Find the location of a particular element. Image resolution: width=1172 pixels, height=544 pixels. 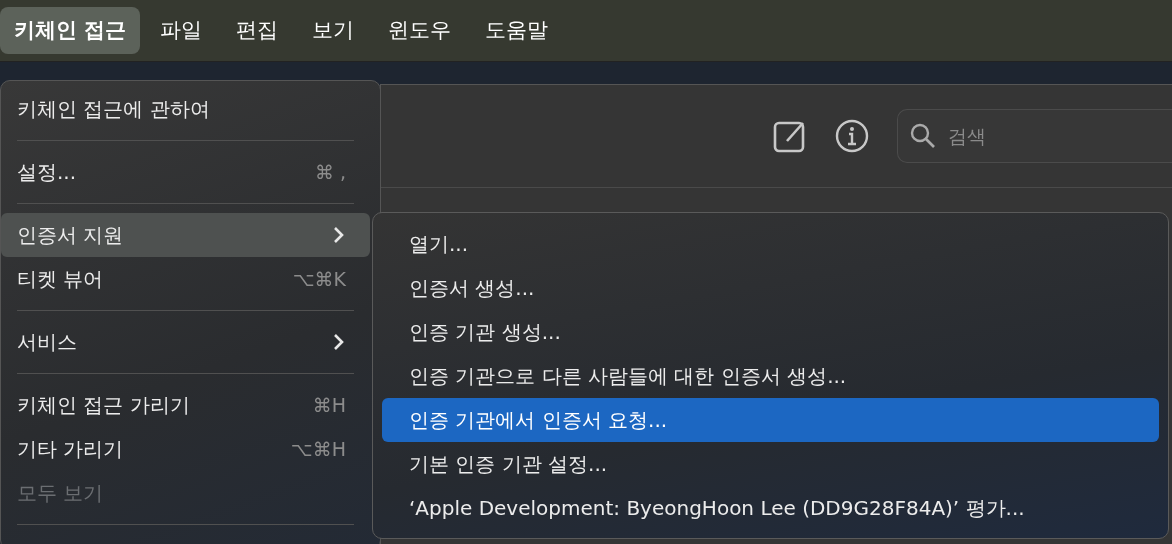

menu-item-label: 키체인 접근 가리기 is located at coordinates (103, 405).